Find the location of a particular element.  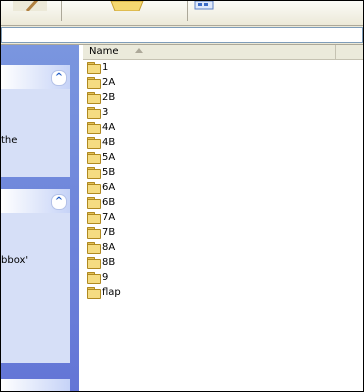

item-name: 4B is located at coordinates (109, 142).